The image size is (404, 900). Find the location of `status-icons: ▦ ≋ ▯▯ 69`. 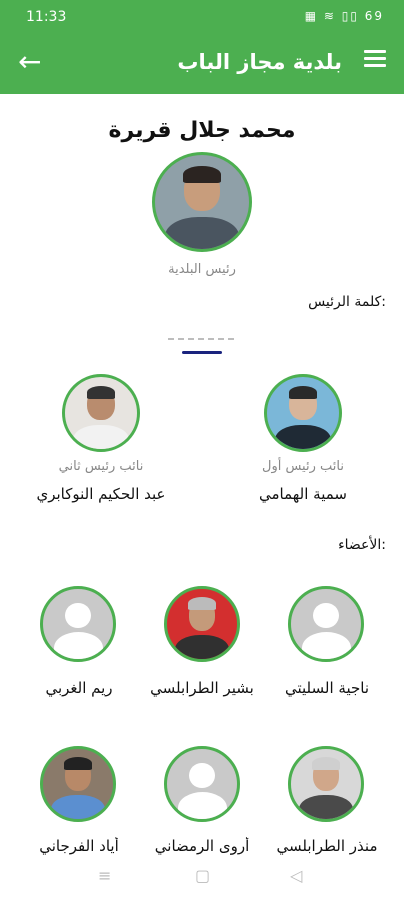

status-icons: ▦ ≋ ▯▯ 69 is located at coordinates (344, 16).